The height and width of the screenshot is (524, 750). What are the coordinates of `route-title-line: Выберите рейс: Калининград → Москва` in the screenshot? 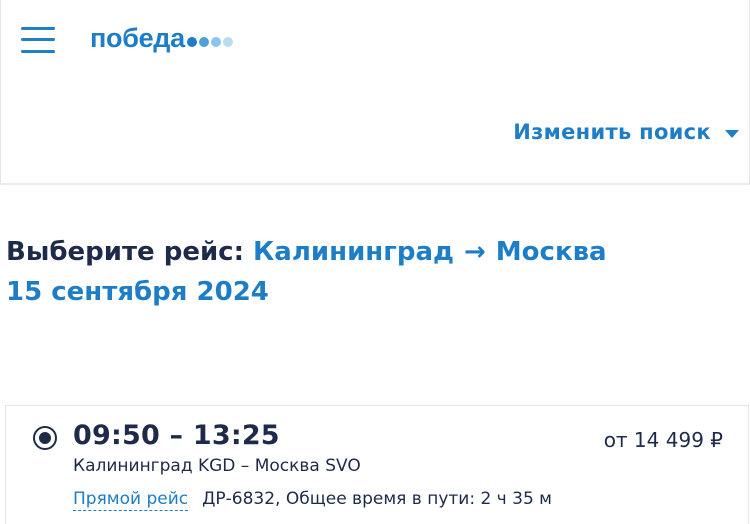 It's located at (306, 252).